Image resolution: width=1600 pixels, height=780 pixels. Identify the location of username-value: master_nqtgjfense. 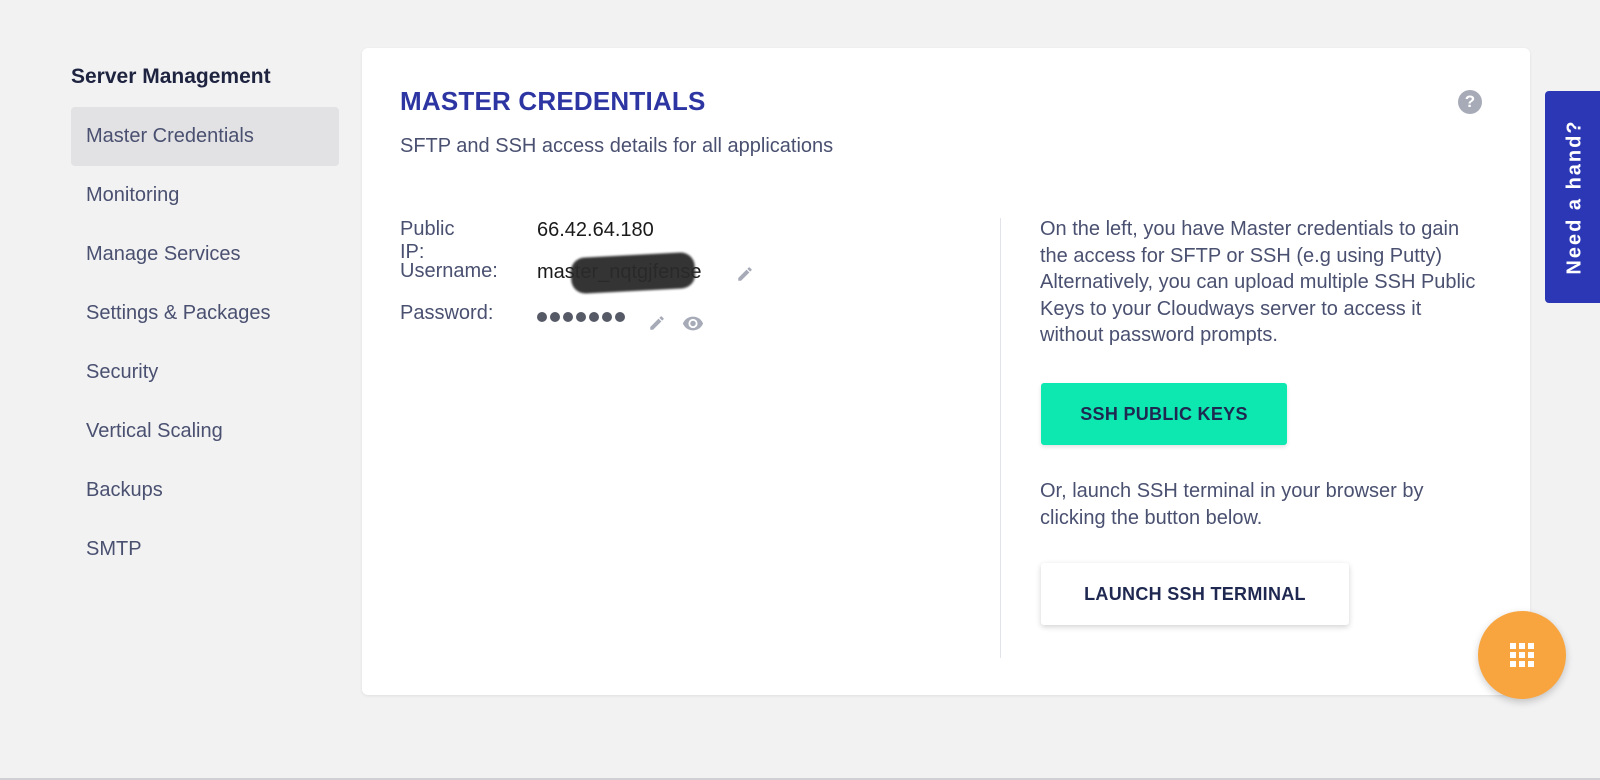
(619, 273).